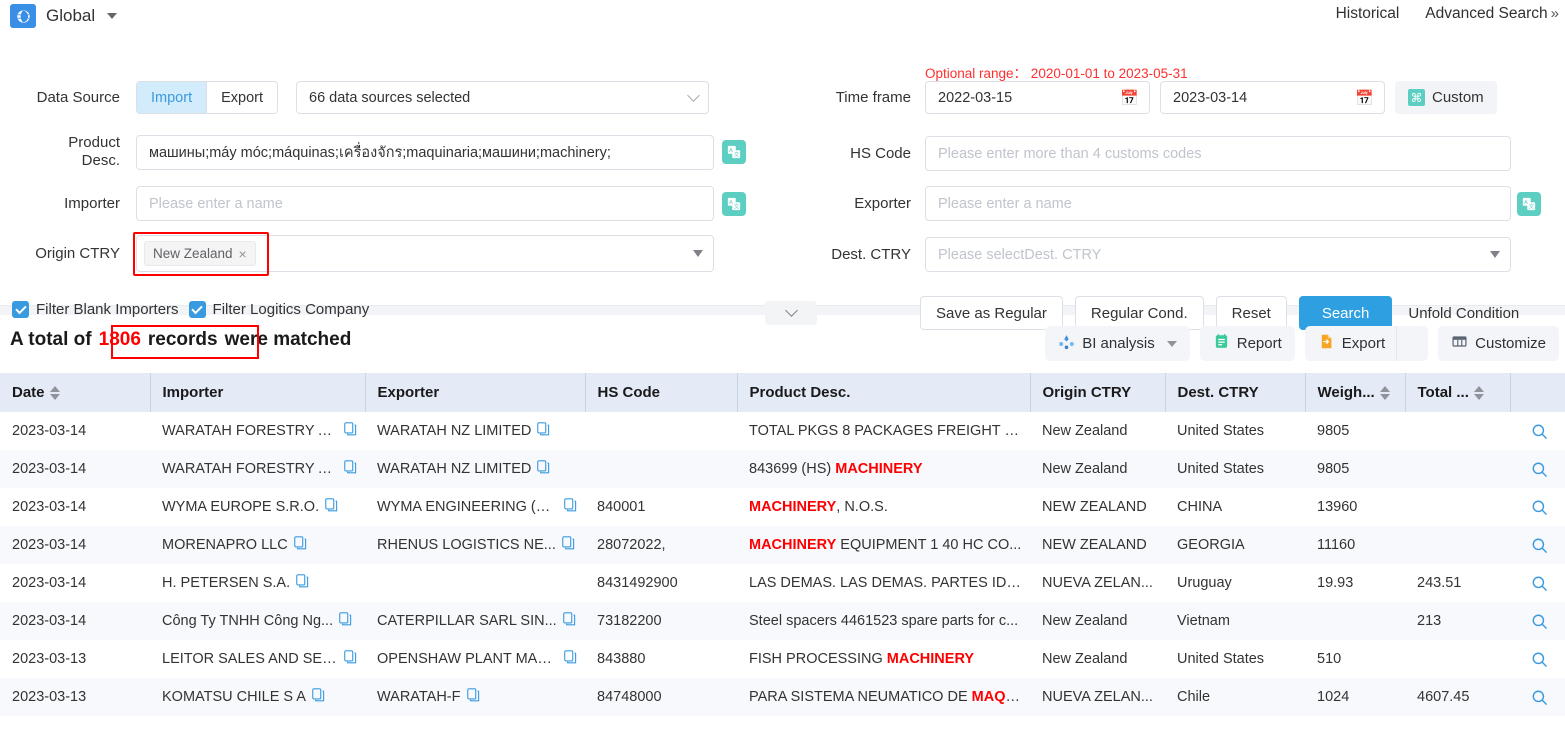 The width and height of the screenshot is (1565, 747). I want to click on svg-text: 文, so click(1532, 206).